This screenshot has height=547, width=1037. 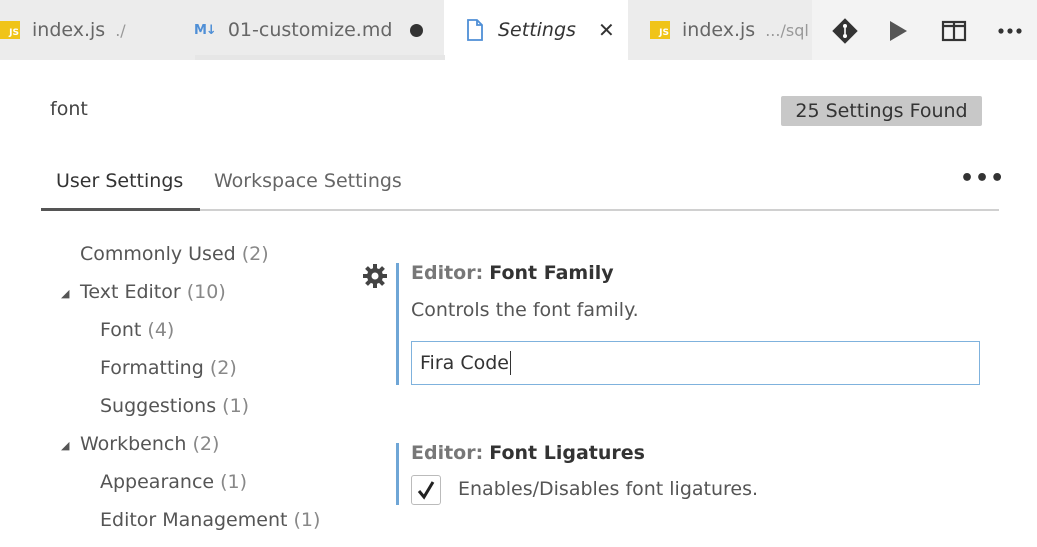 I want to click on tab-customize-md: M↓ 01-customize.md, so click(x=308, y=30).